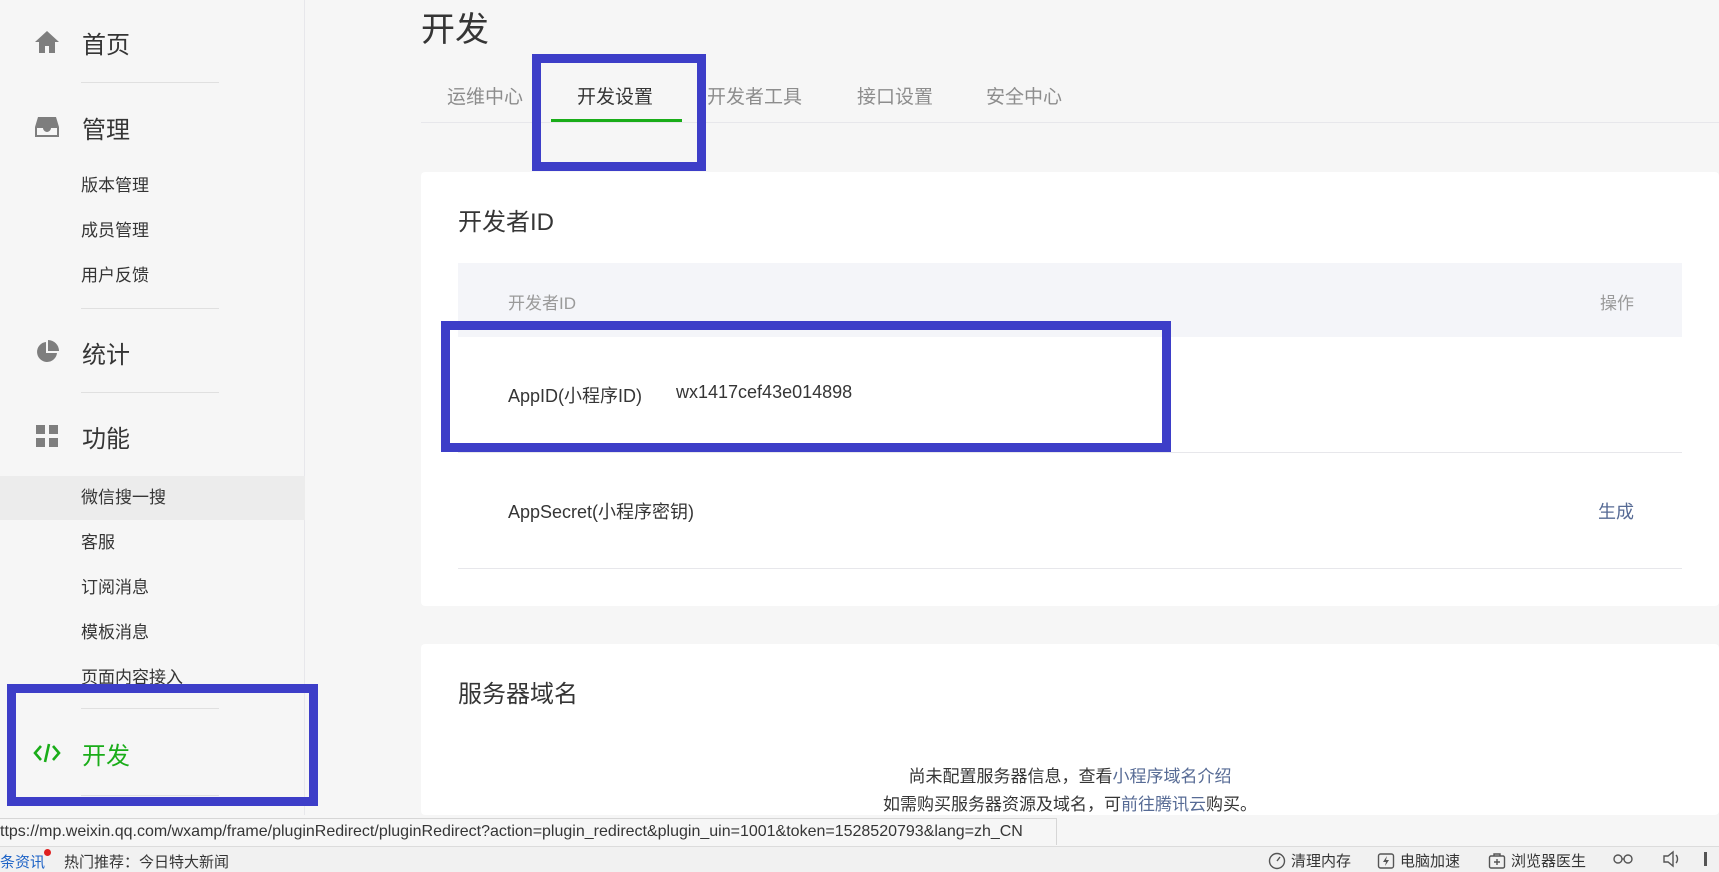 The width and height of the screenshot is (1719, 872). I want to click on page-title: 开发, so click(455, 30).